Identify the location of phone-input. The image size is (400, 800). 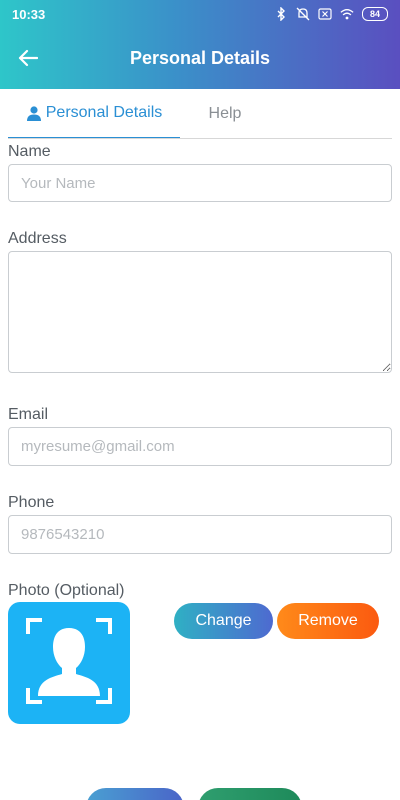
(200, 534).